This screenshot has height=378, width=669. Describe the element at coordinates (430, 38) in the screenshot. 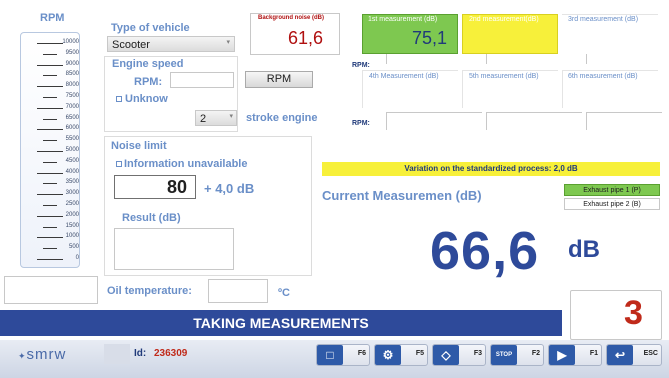

I see `measurement-1-value: 75,1` at that location.